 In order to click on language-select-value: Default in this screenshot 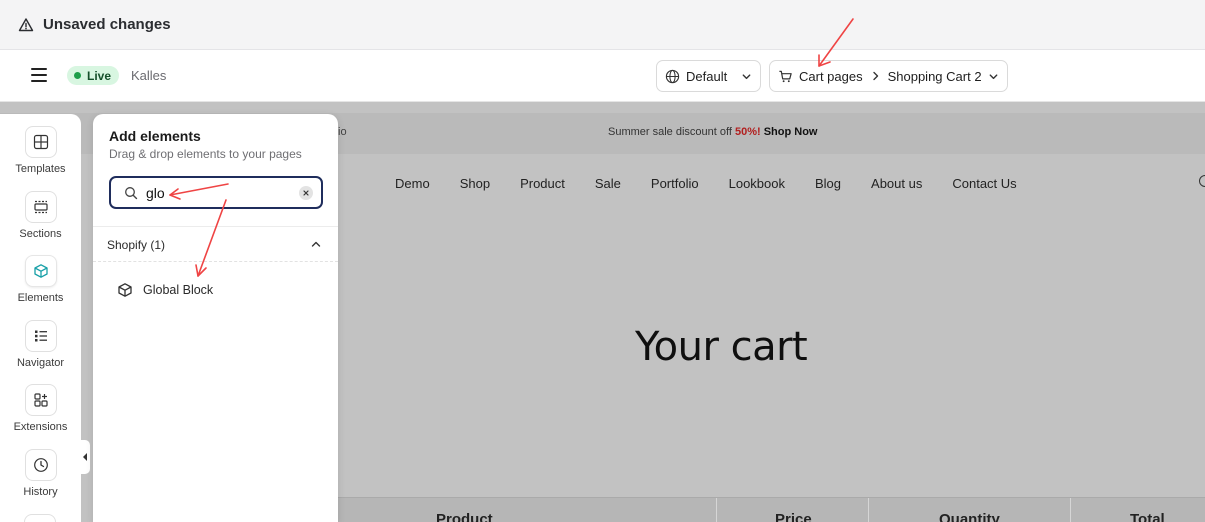, I will do `click(707, 76)`.